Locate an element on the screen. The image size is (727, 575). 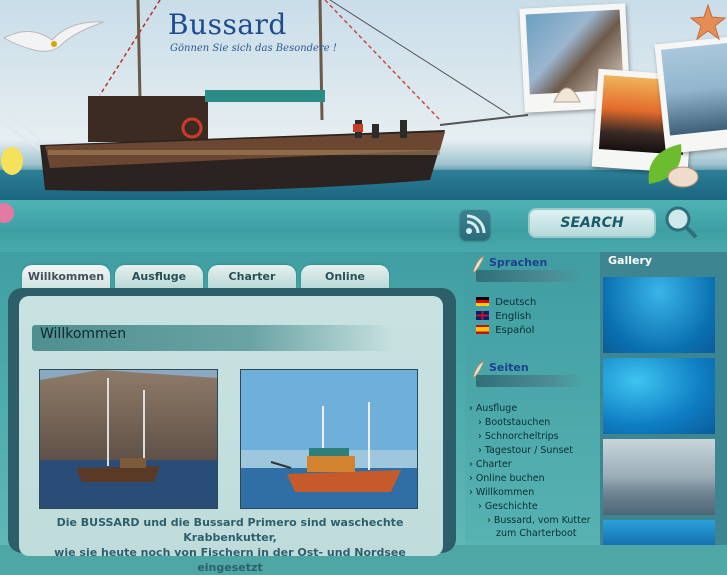
flag-de-icon is located at coordinates (482, 301).